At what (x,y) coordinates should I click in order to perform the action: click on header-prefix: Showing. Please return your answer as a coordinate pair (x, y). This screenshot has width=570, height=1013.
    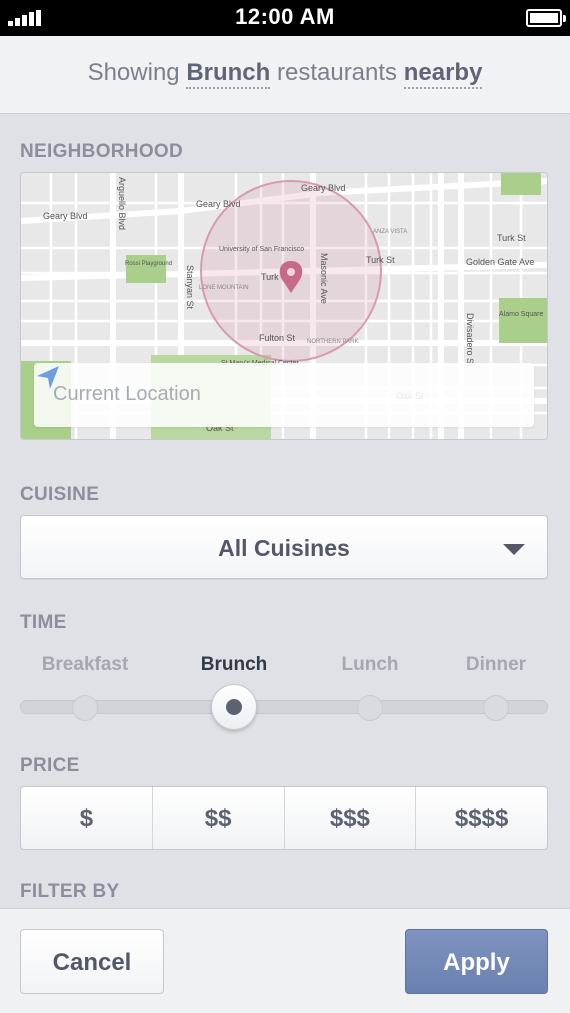
    Looking at the image, I should click on (133, 72).